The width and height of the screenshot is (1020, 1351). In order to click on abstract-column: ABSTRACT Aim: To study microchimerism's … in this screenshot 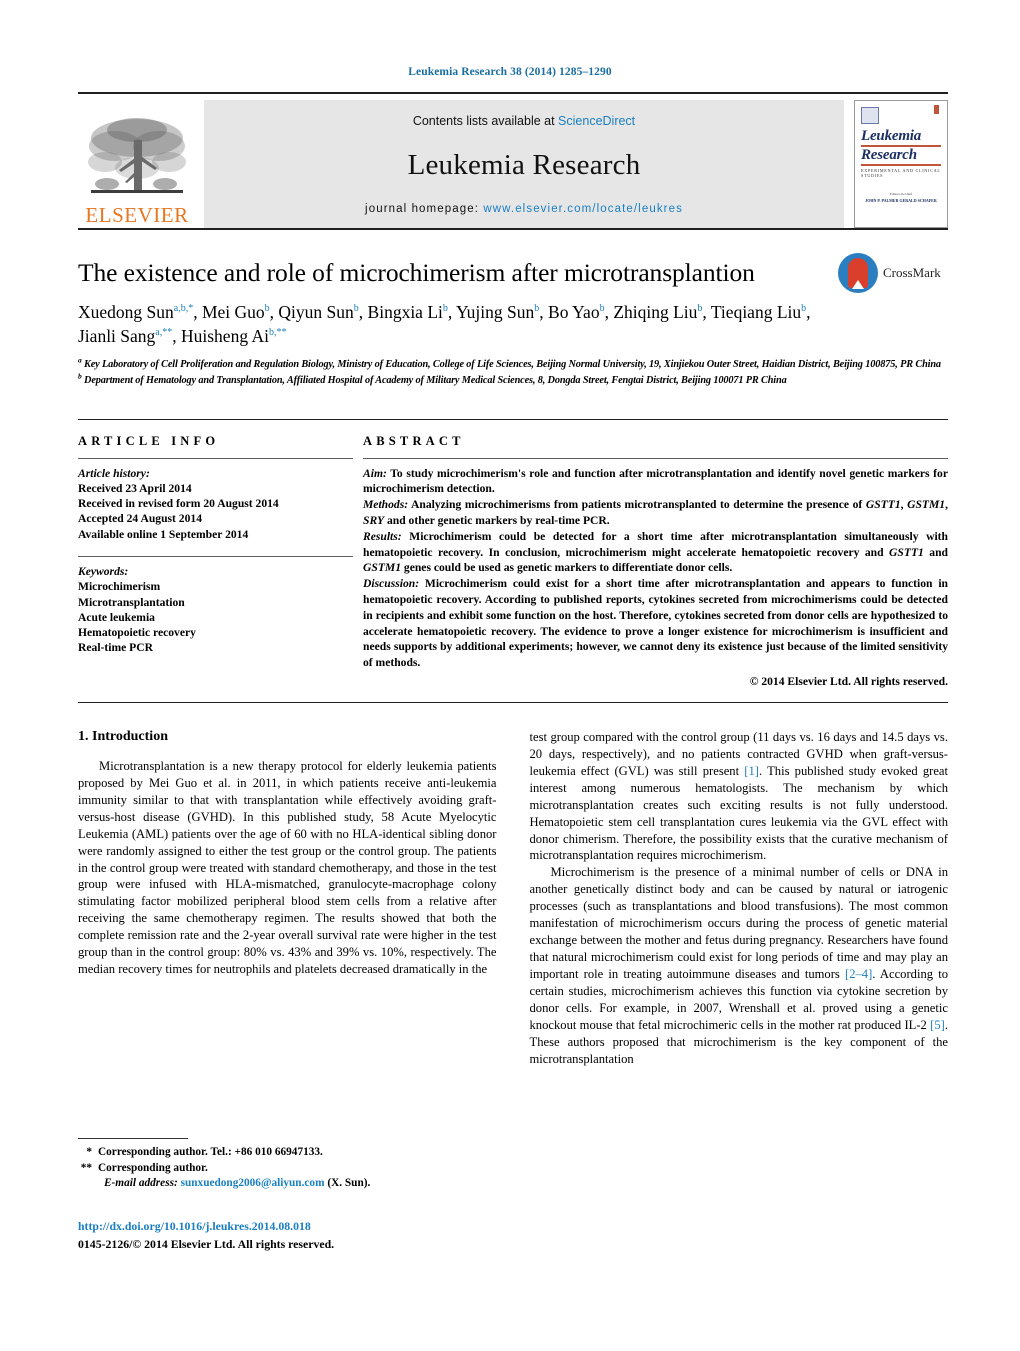, I will do `click(655, 555)`.